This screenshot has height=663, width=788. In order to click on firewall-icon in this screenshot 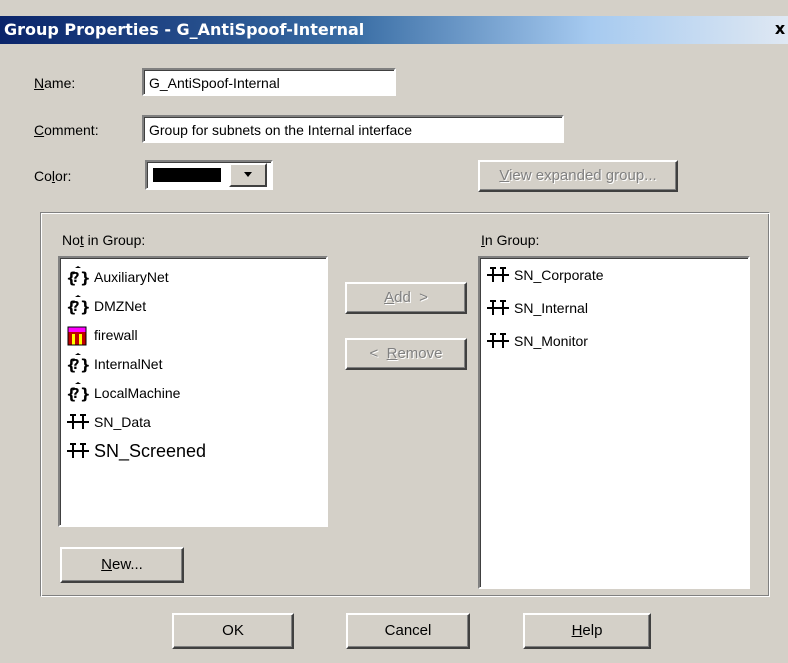, I will do `click(78, 335)`.